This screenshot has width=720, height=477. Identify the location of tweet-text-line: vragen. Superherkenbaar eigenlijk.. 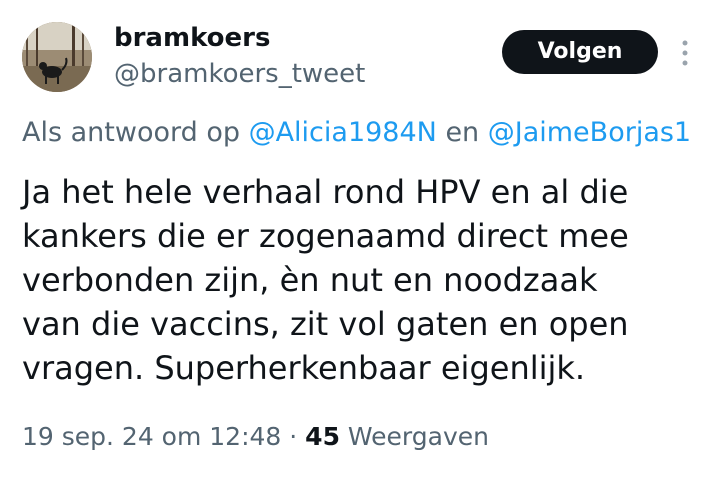
(304, 368).